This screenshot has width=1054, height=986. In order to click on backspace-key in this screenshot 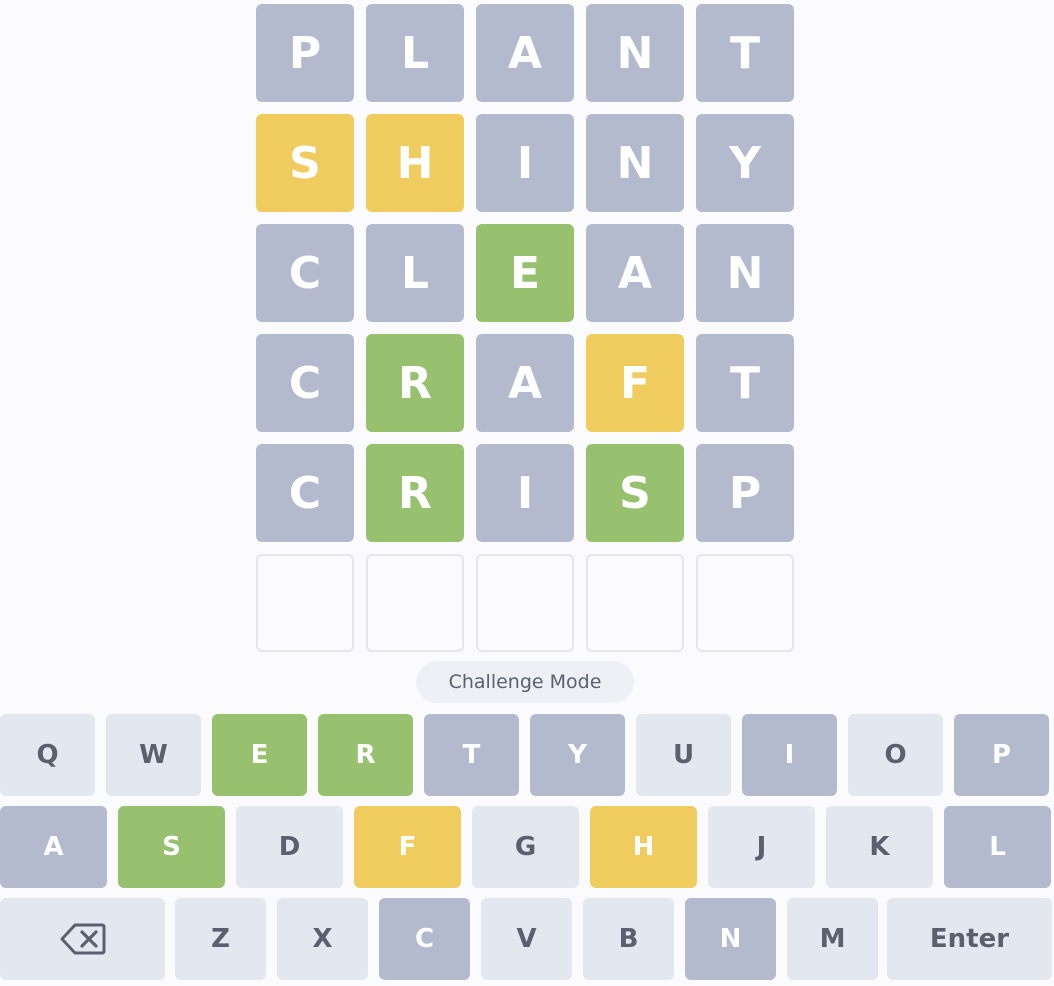, I will do `click(82, 939)`.